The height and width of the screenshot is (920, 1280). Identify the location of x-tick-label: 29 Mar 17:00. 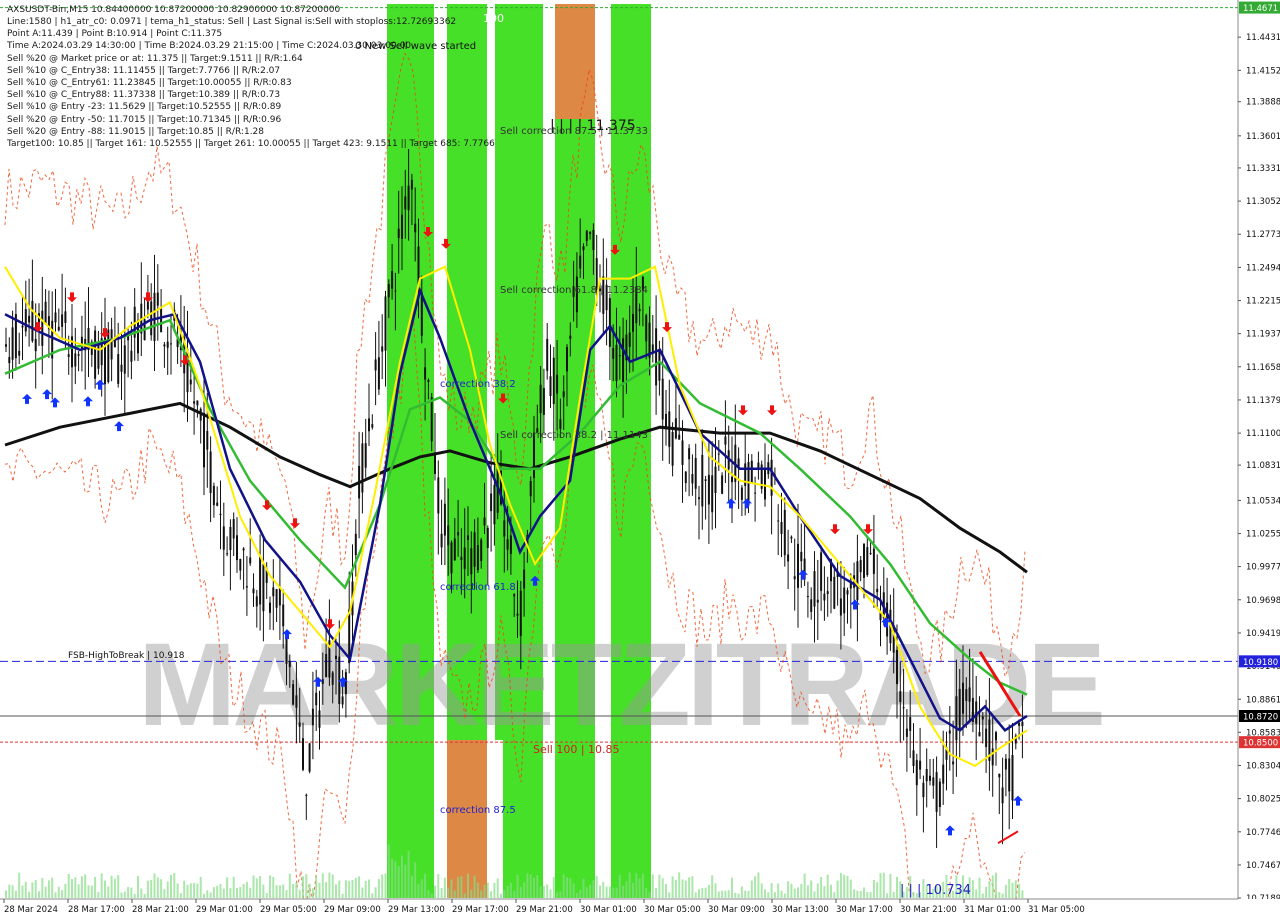
(480, 910).